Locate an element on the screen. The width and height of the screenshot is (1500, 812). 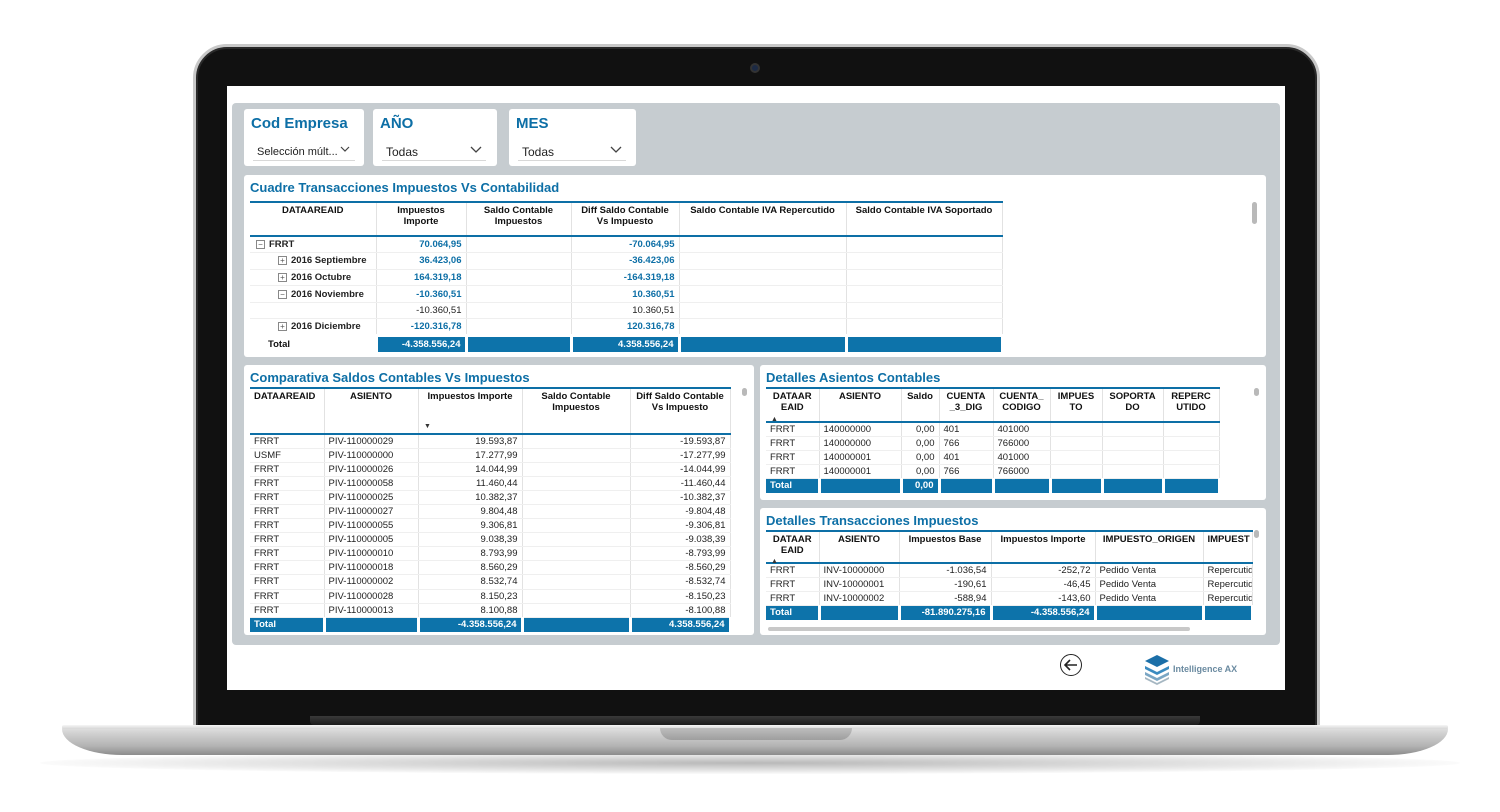
table-cell: PIV-110000000 is located at coordinates (371, 455).